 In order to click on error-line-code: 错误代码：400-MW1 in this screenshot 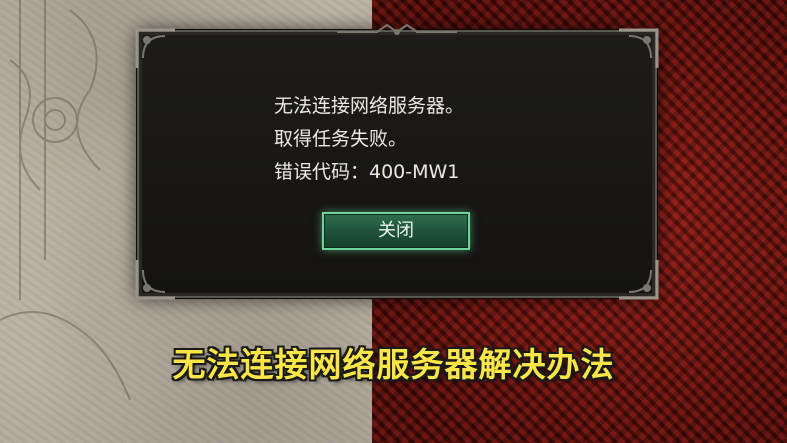, I will do `click(367, 172)`.